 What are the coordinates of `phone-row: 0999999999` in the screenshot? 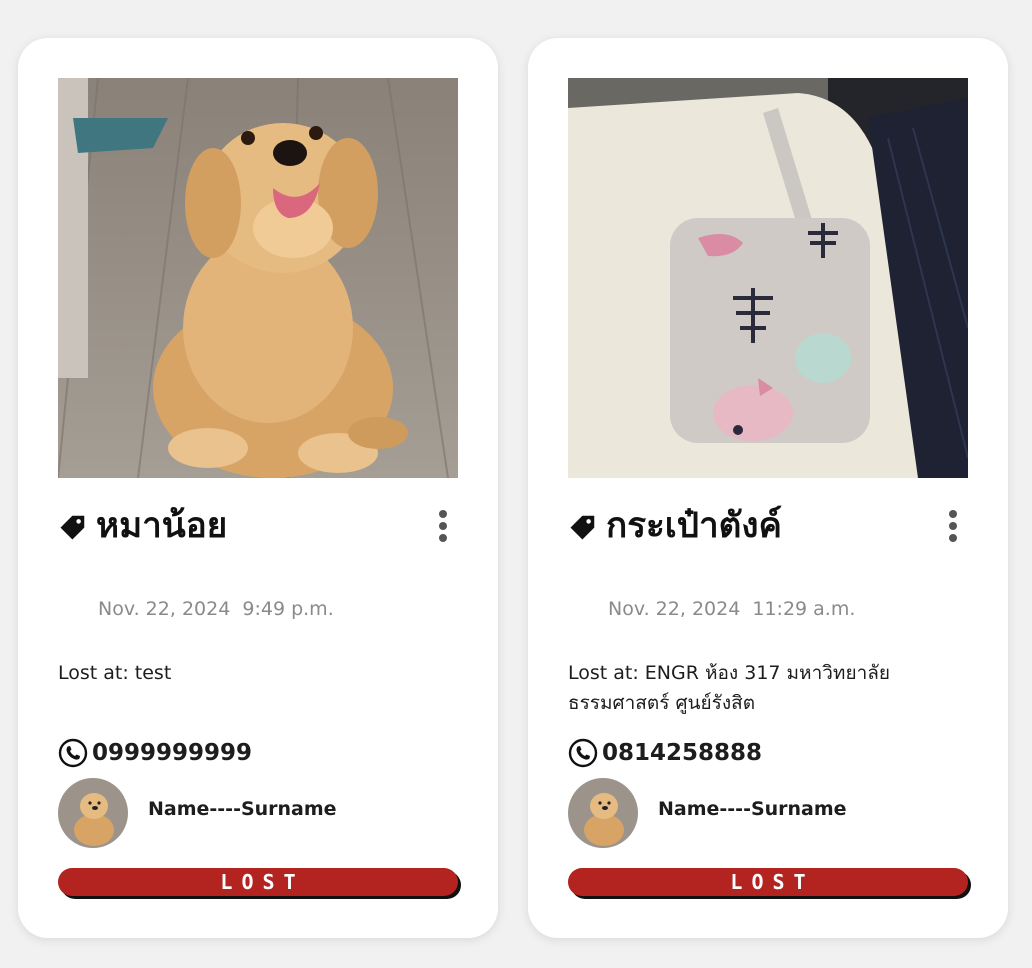 It's located at (258, 753).